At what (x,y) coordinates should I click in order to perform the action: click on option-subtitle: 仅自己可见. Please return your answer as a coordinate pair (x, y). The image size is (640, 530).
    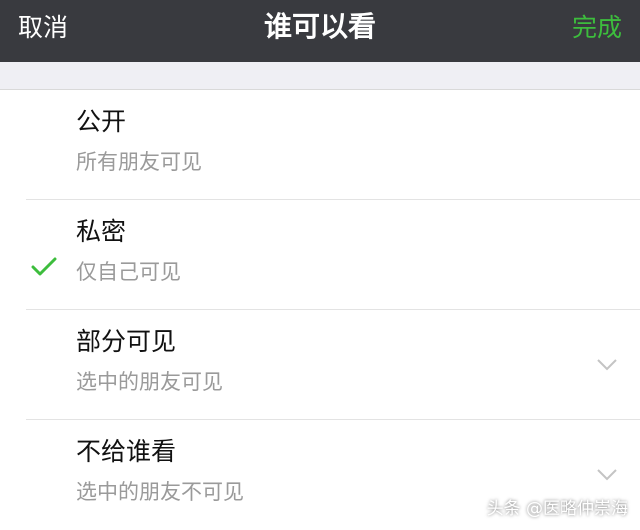
    Looking at the image, I should click on (128, 272).